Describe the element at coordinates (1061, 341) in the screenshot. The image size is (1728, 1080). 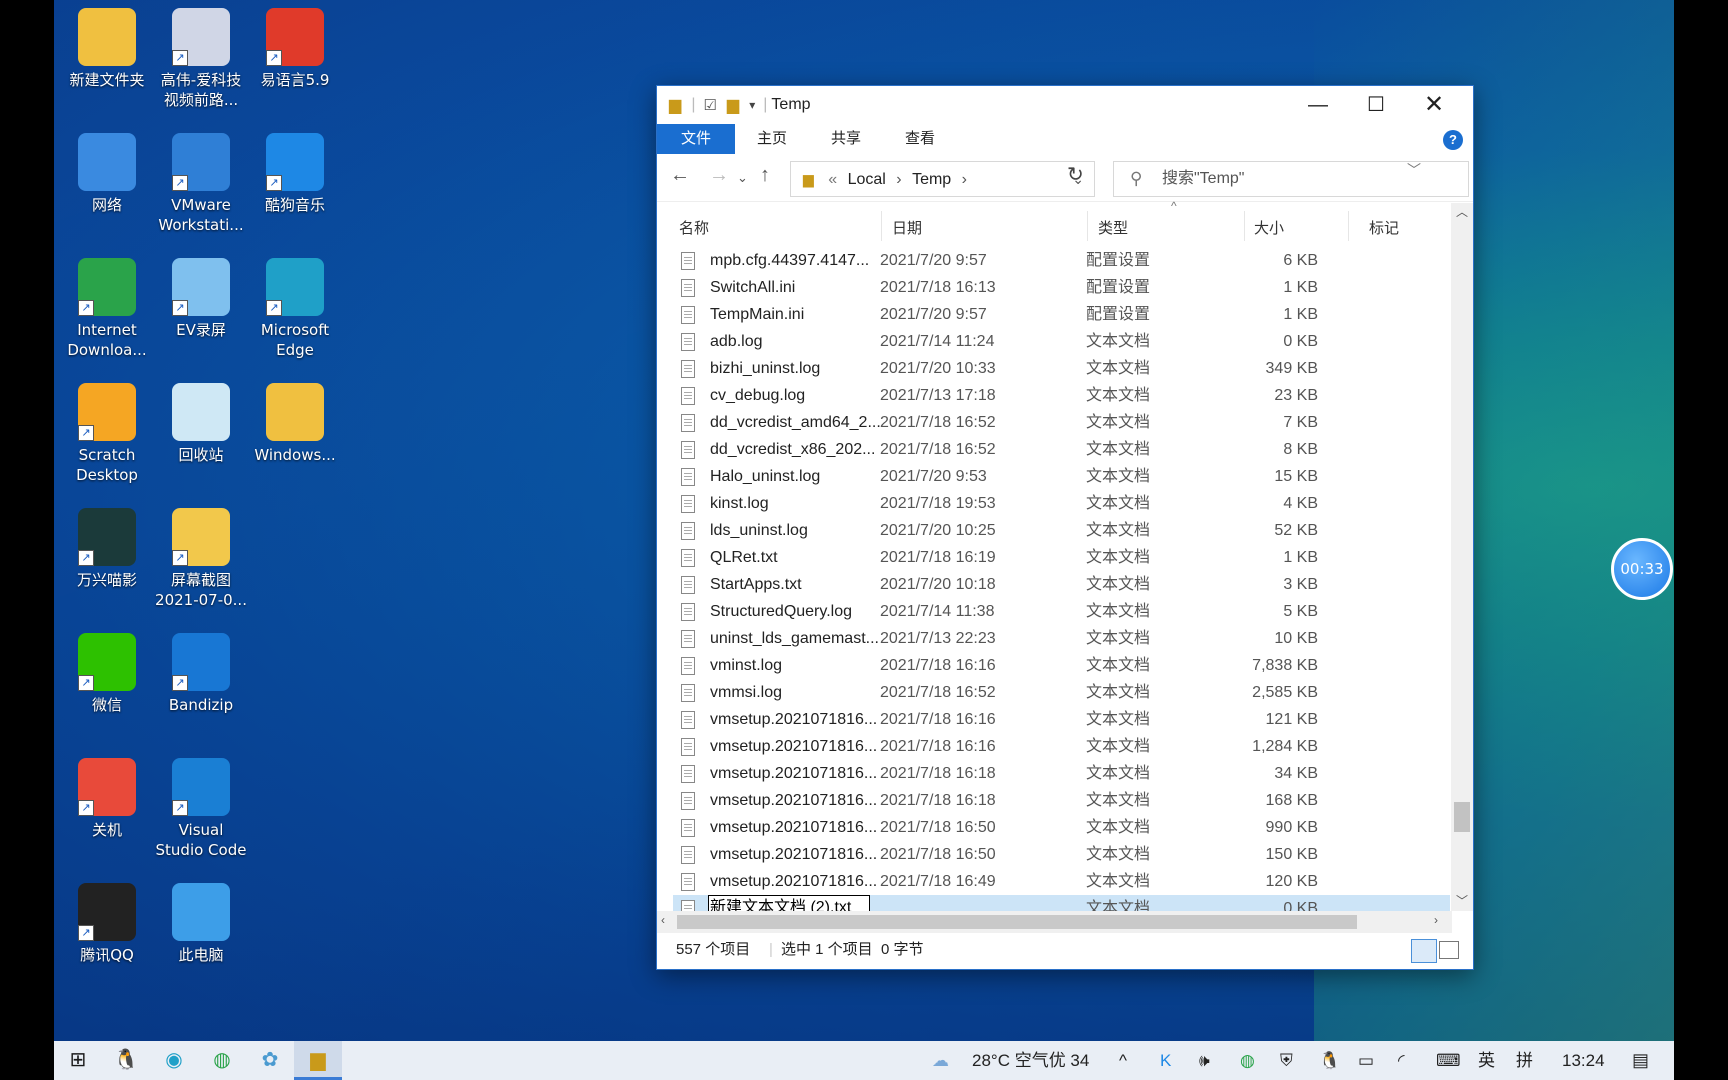
I see `file-row: adb.log 2021/7/14 11:24 文本文档 0 KB` at that location.